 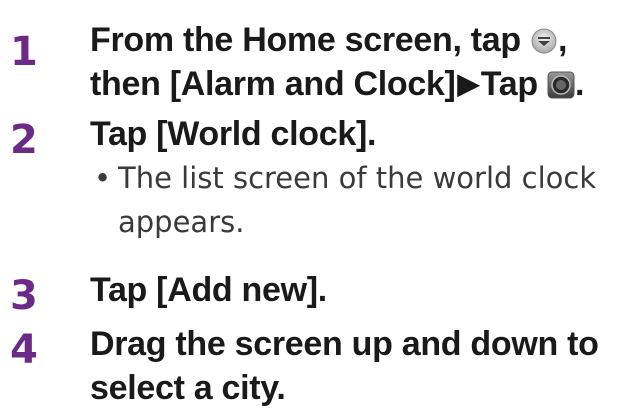 I want to click on step-4-line2: select a city., so click(x=188, y=388).